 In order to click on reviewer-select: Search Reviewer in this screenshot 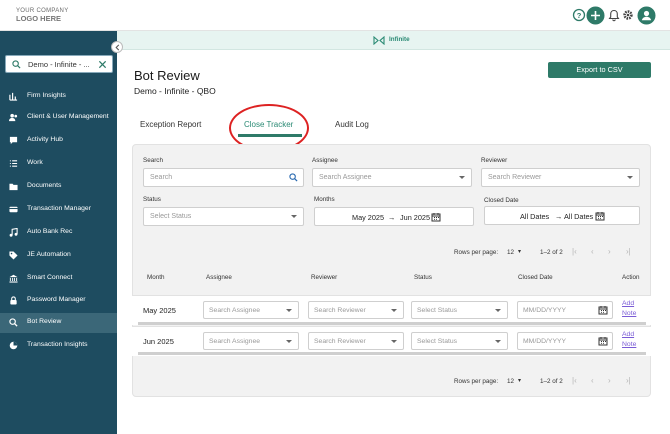, I will do `click(560, 177)`.